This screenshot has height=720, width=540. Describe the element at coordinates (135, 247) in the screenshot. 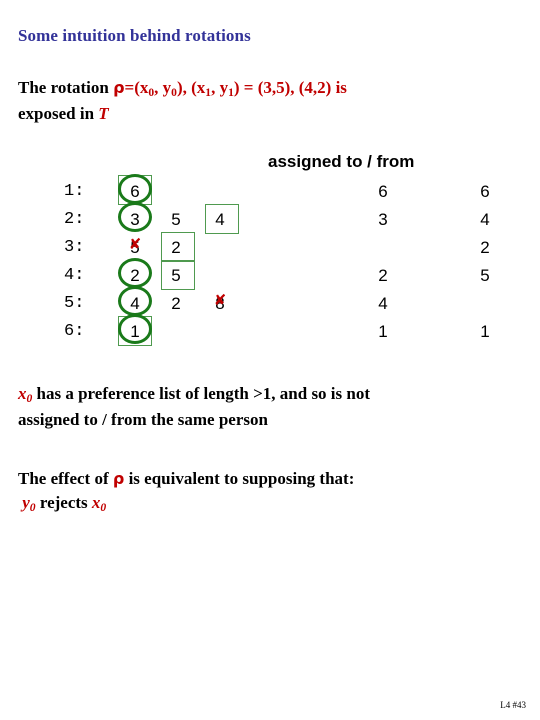

I see `pref-cell-struck: 5` at that location.